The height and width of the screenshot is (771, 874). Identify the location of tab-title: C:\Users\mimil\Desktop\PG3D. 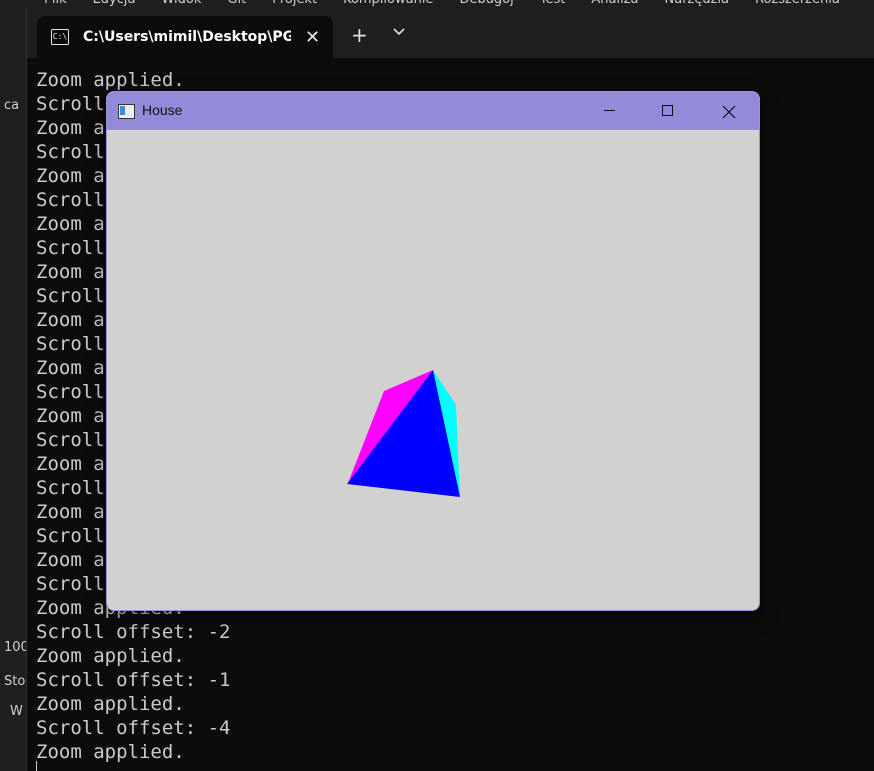
(187, 37).